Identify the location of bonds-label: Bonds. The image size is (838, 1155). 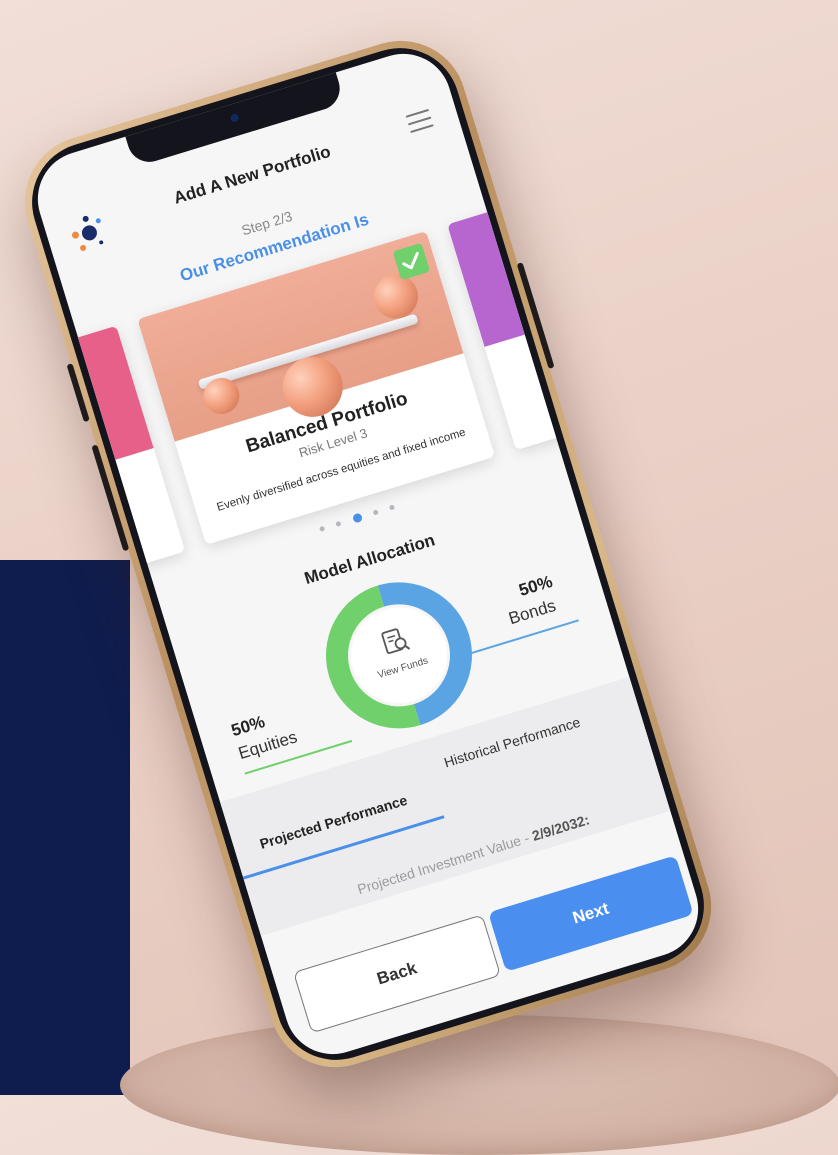
(532, 612).